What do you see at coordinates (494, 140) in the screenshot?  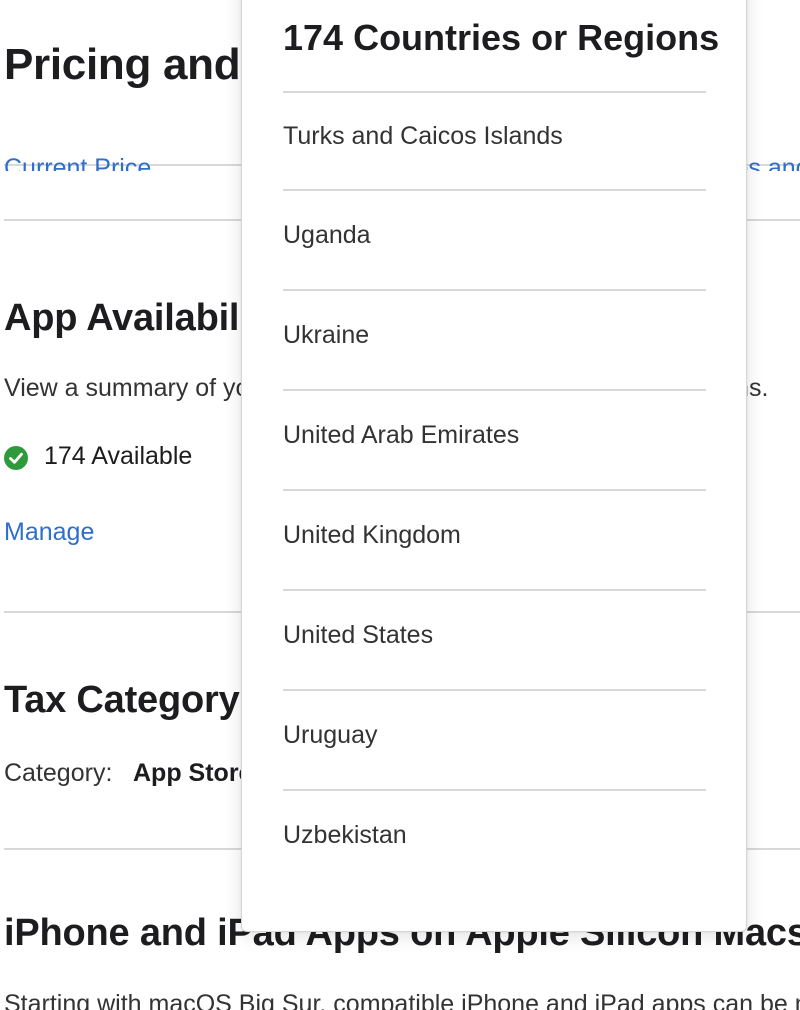 I see `list-item: Turks and Caicos Islands` at bounding box center [494, 140].